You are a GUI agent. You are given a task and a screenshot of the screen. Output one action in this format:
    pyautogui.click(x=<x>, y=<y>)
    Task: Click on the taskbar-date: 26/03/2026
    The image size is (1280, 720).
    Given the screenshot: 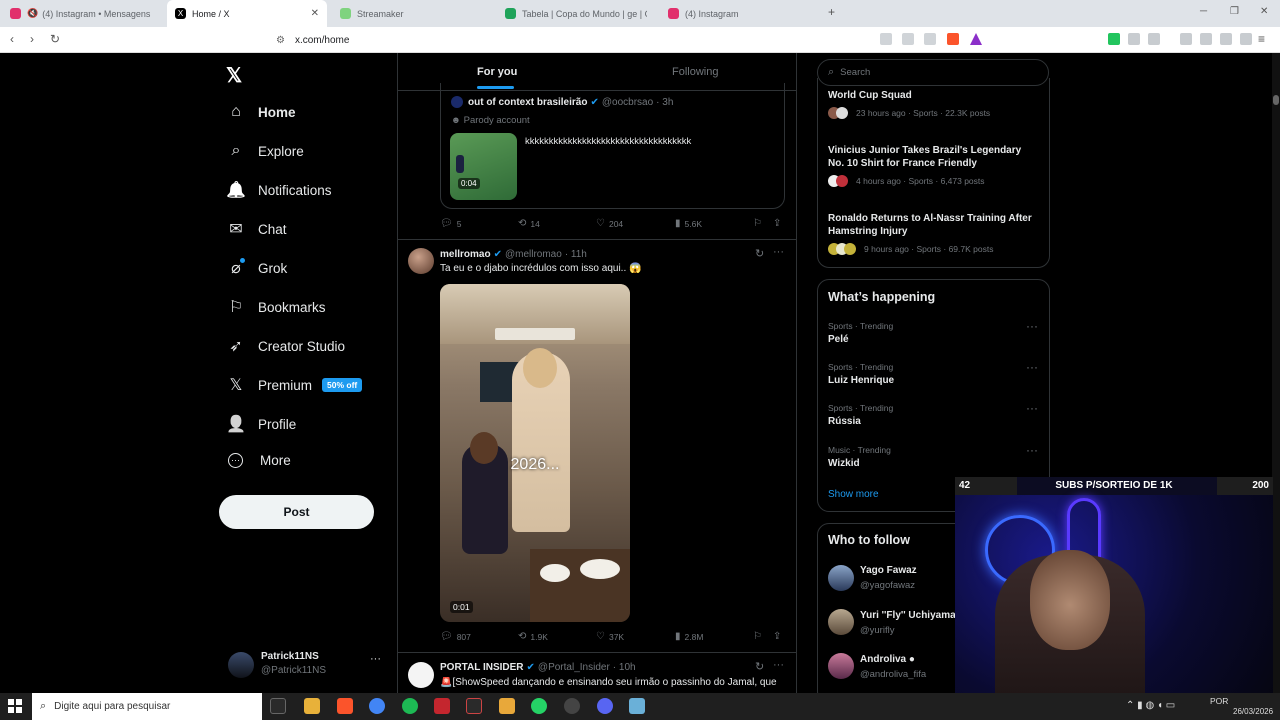 What is the action you would take?
    pyautogui.click(x=1253, y=711)
    